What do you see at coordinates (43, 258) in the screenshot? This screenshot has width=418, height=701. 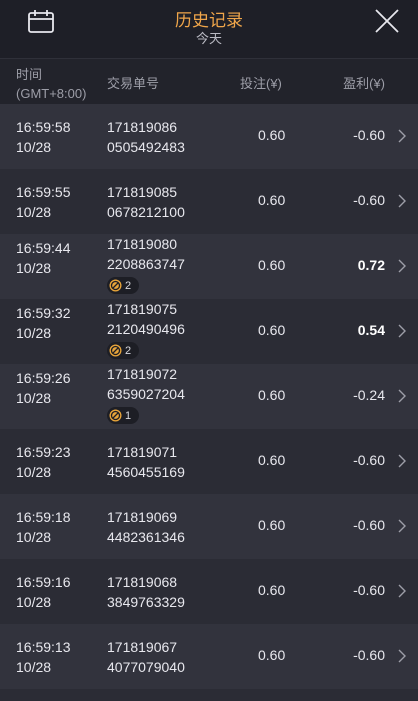 I see `row-time: 16:59:44 10/28` at bounding box center [43, 258].